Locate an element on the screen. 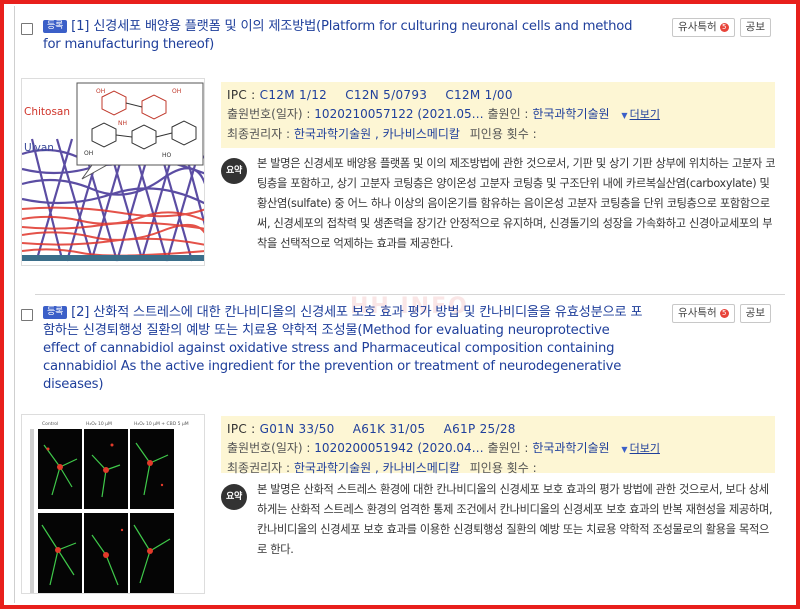  ipc-row: IPC : C12M 1/12 C12N 5/0793 C12M 1/00 is located at coordinates (498, 95).